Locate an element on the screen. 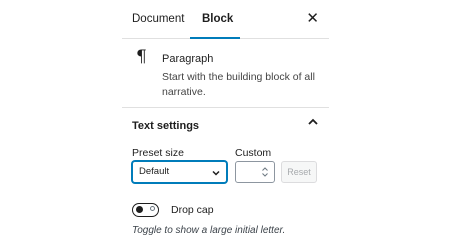 Image resolution: width=450 pixels, height=250 pixels. text-settings-title: Text settings is located at coordinates (166, 126).